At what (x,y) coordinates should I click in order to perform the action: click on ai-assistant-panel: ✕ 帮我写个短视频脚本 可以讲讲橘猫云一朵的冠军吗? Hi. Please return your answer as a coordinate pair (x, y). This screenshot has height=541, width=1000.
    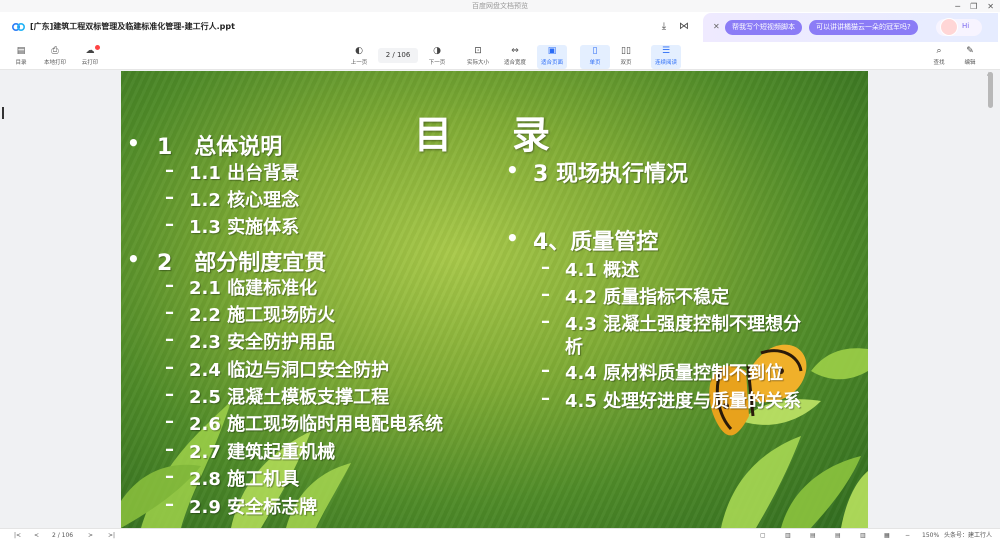
    Looking at the image, I should click on (850, 28).